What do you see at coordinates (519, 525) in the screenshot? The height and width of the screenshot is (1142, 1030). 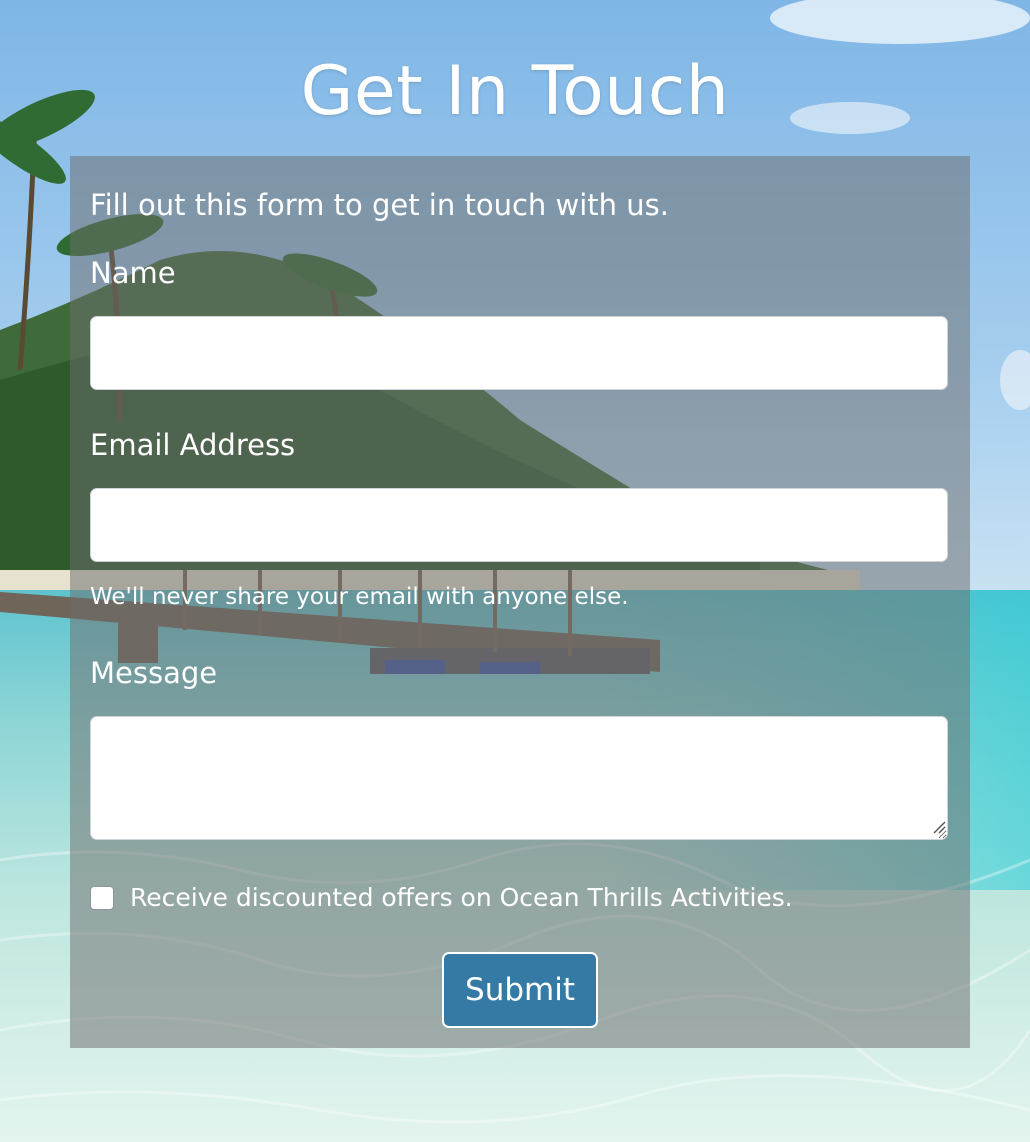 I see `email-input` at bounding box center [519, 525].